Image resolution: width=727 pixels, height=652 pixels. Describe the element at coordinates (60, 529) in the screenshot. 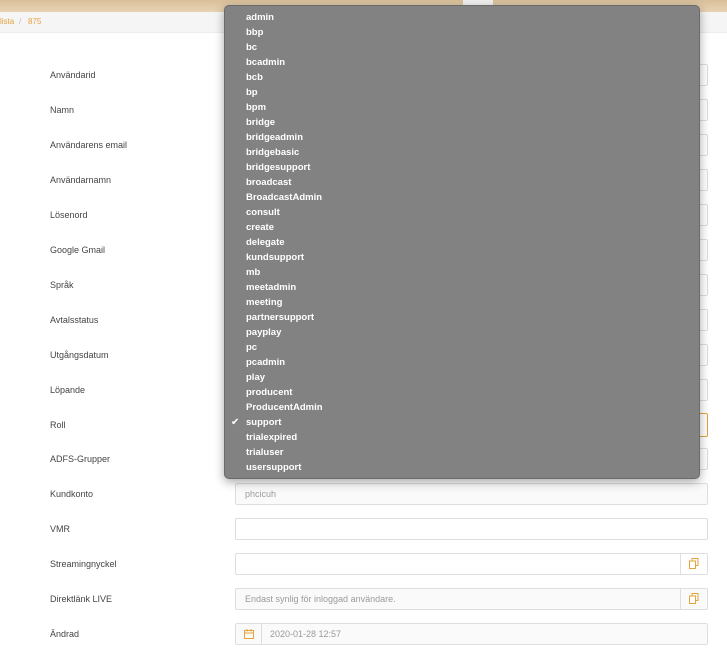

I see `label-vmr: VMR` at that location.